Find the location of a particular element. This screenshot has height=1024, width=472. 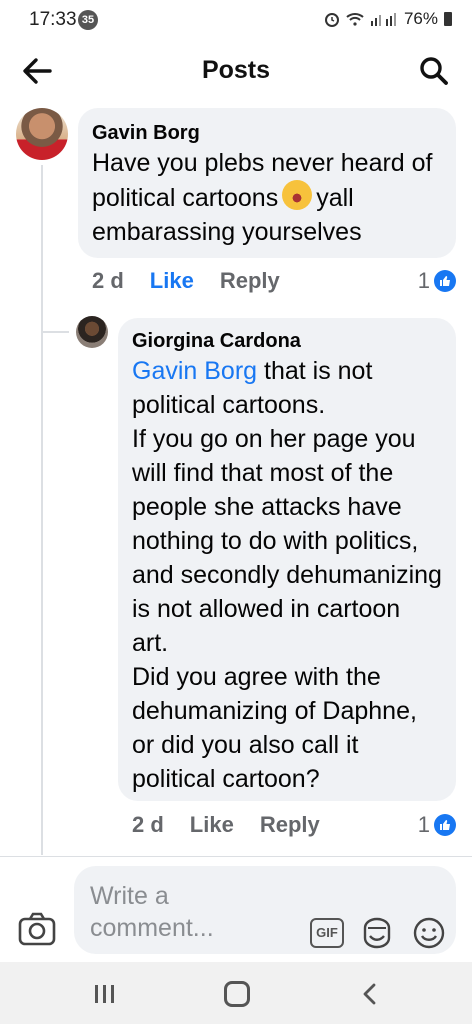

camera-icon is located at coordinates (37, 929).